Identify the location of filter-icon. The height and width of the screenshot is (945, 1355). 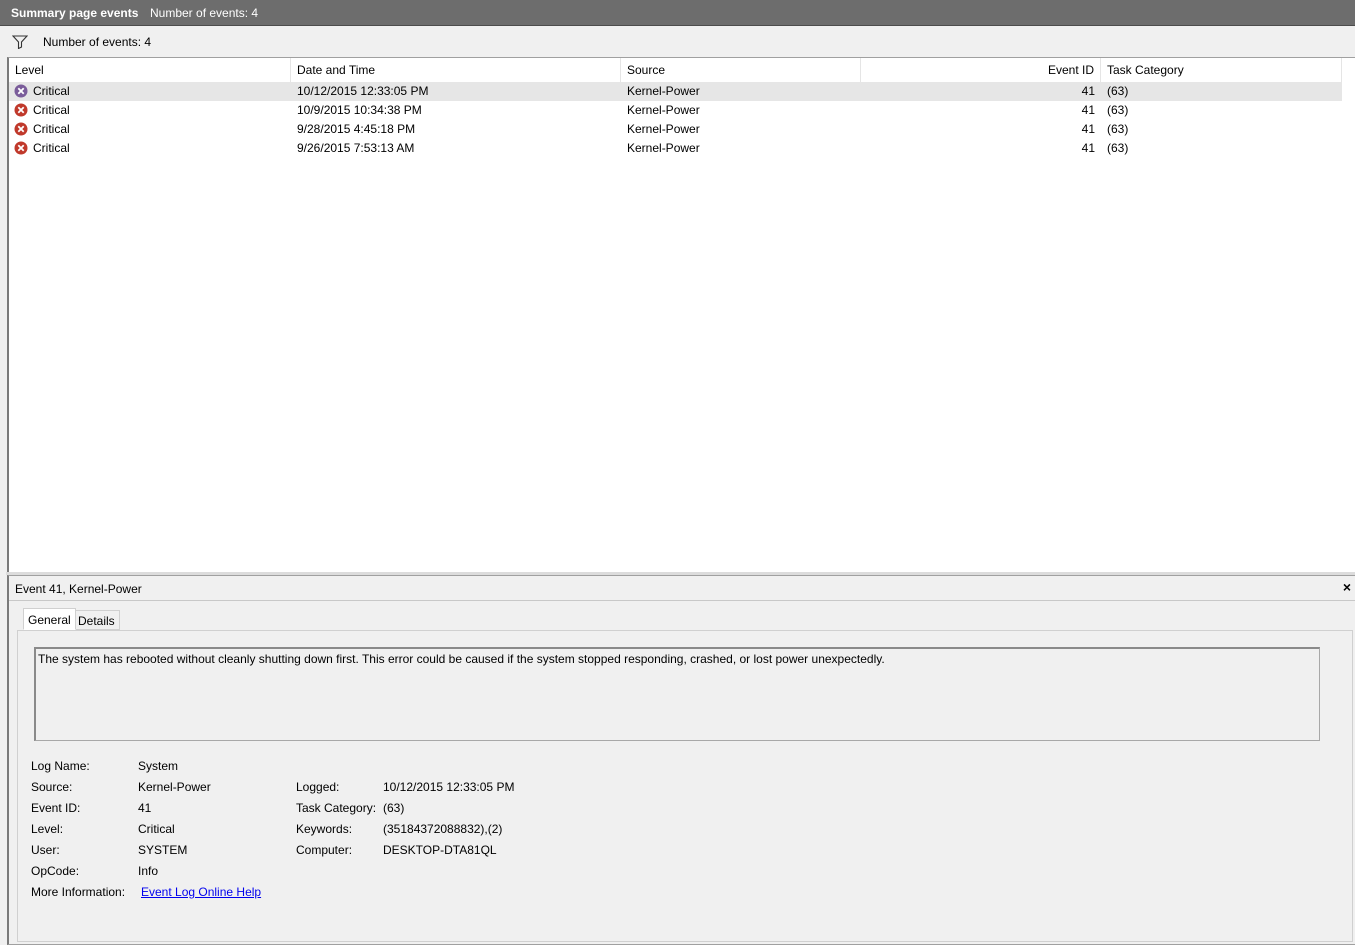
(20, 42).